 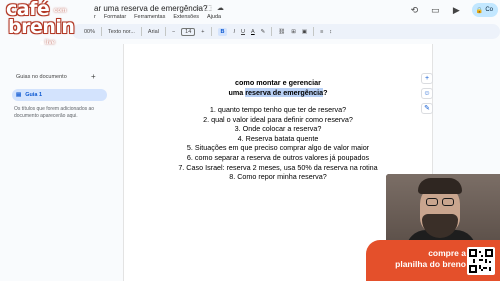 What do you see at coordinates (197, 8) in the screenshot?
I see `star-icon: ☆` at bounding box center [197, 8].